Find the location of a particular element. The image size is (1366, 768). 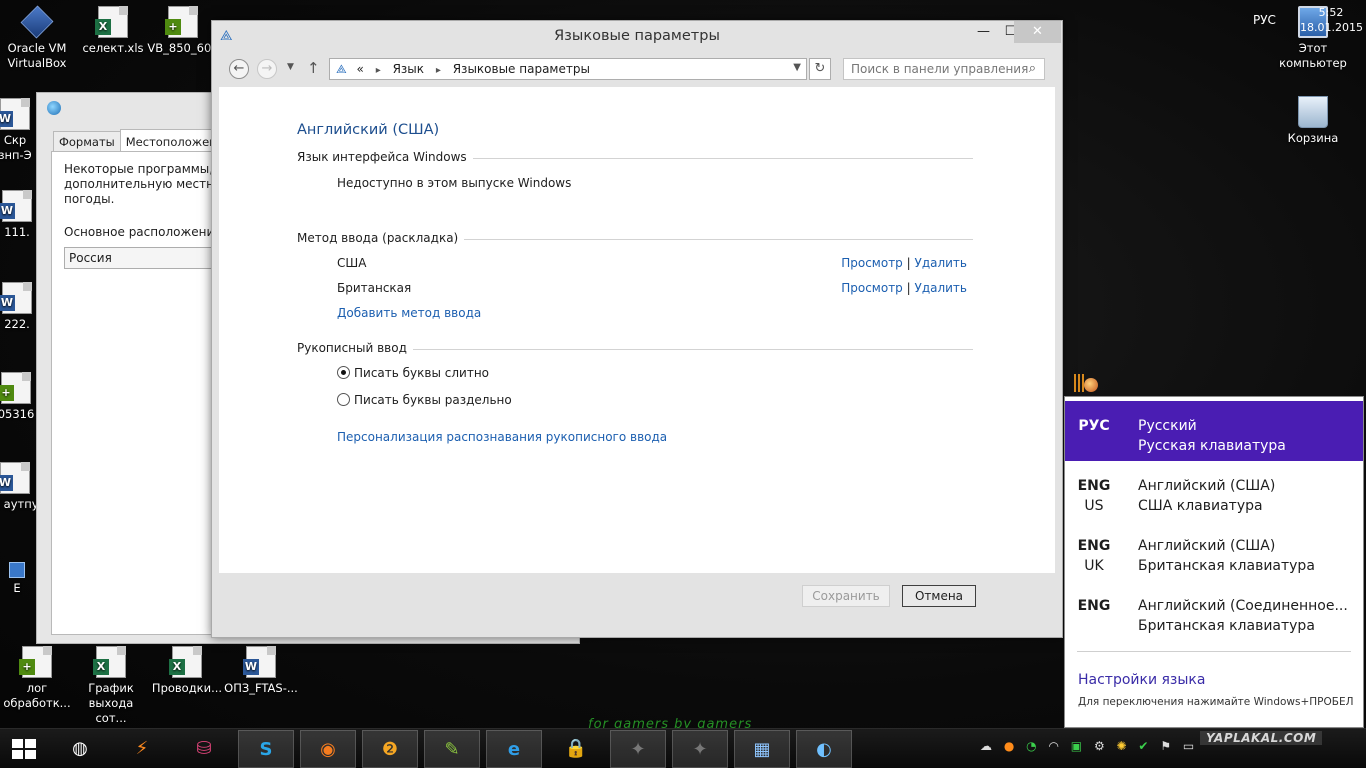

power-icon: ▭ is located at coordinates (1188, 746).